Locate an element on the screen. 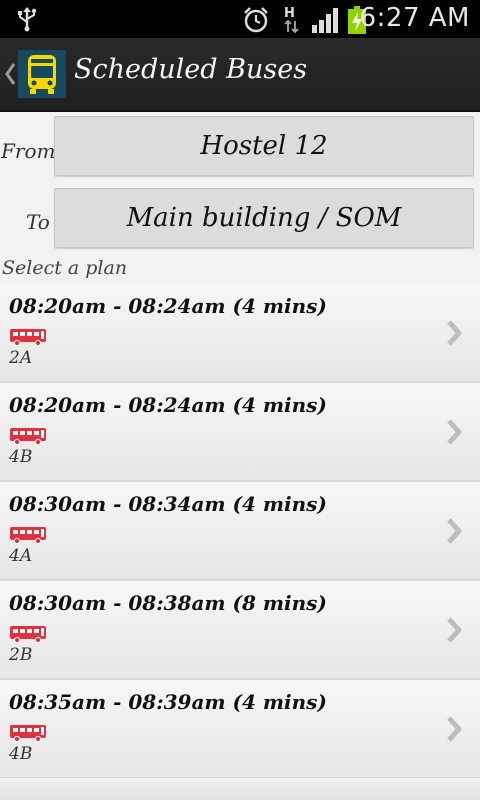 The height and width of the screenshot is (800, 480). plan-route: 4A is located at coordinates (21, 556).